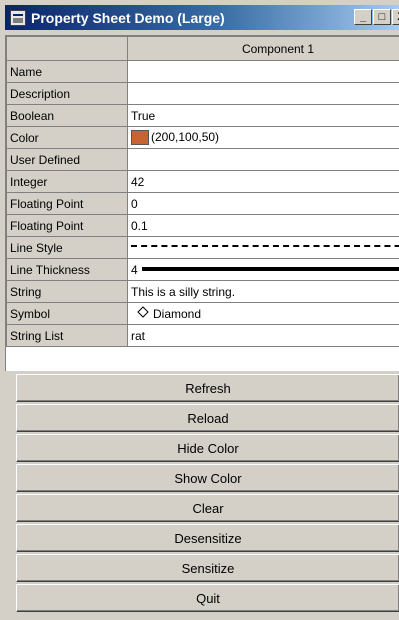 The image size is (399, 620). I want to click on table-row: String This is a silly string., so click(202, 291).